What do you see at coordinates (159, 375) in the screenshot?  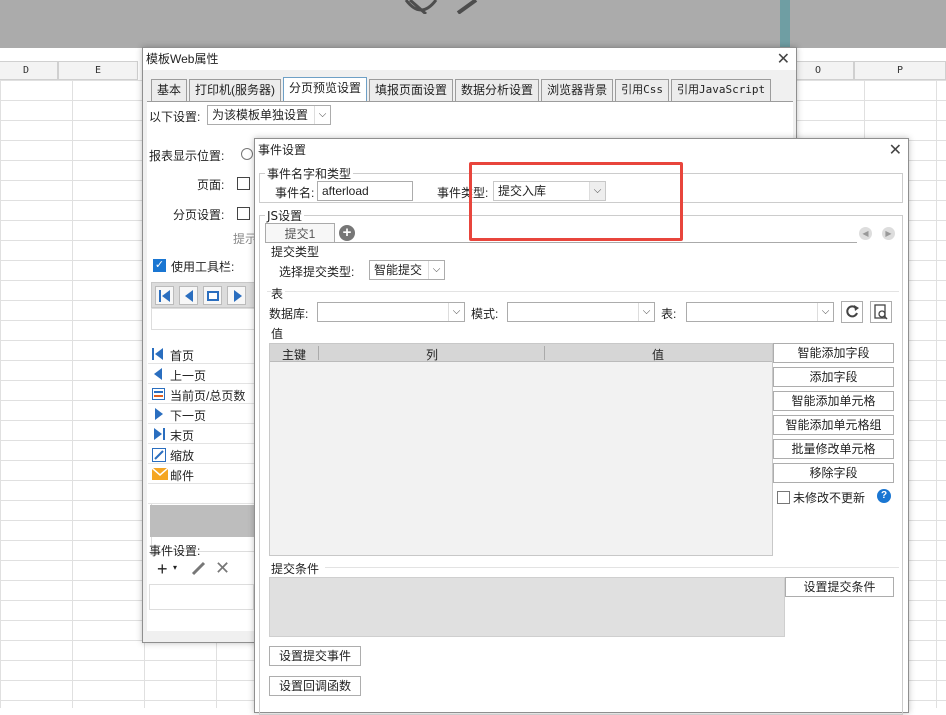 I see `prev-page-icon` at bounding box center [159, 375].